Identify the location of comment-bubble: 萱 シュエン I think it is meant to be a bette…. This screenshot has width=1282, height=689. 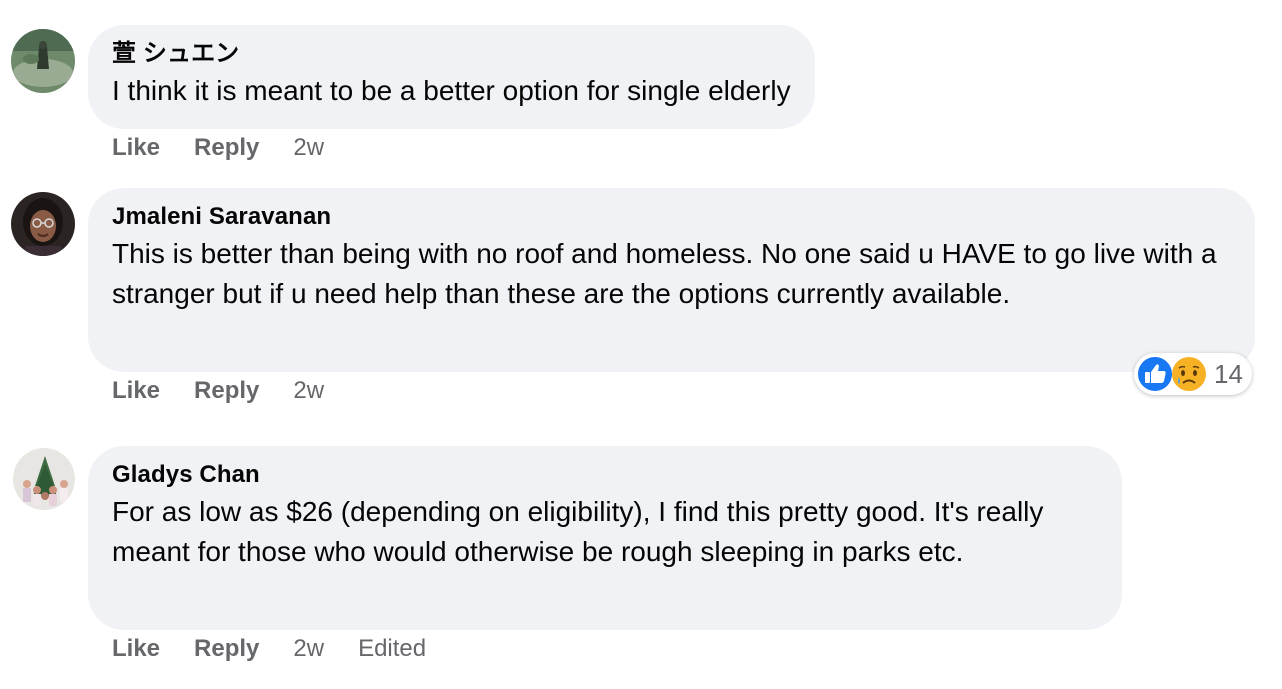
(451, 77).